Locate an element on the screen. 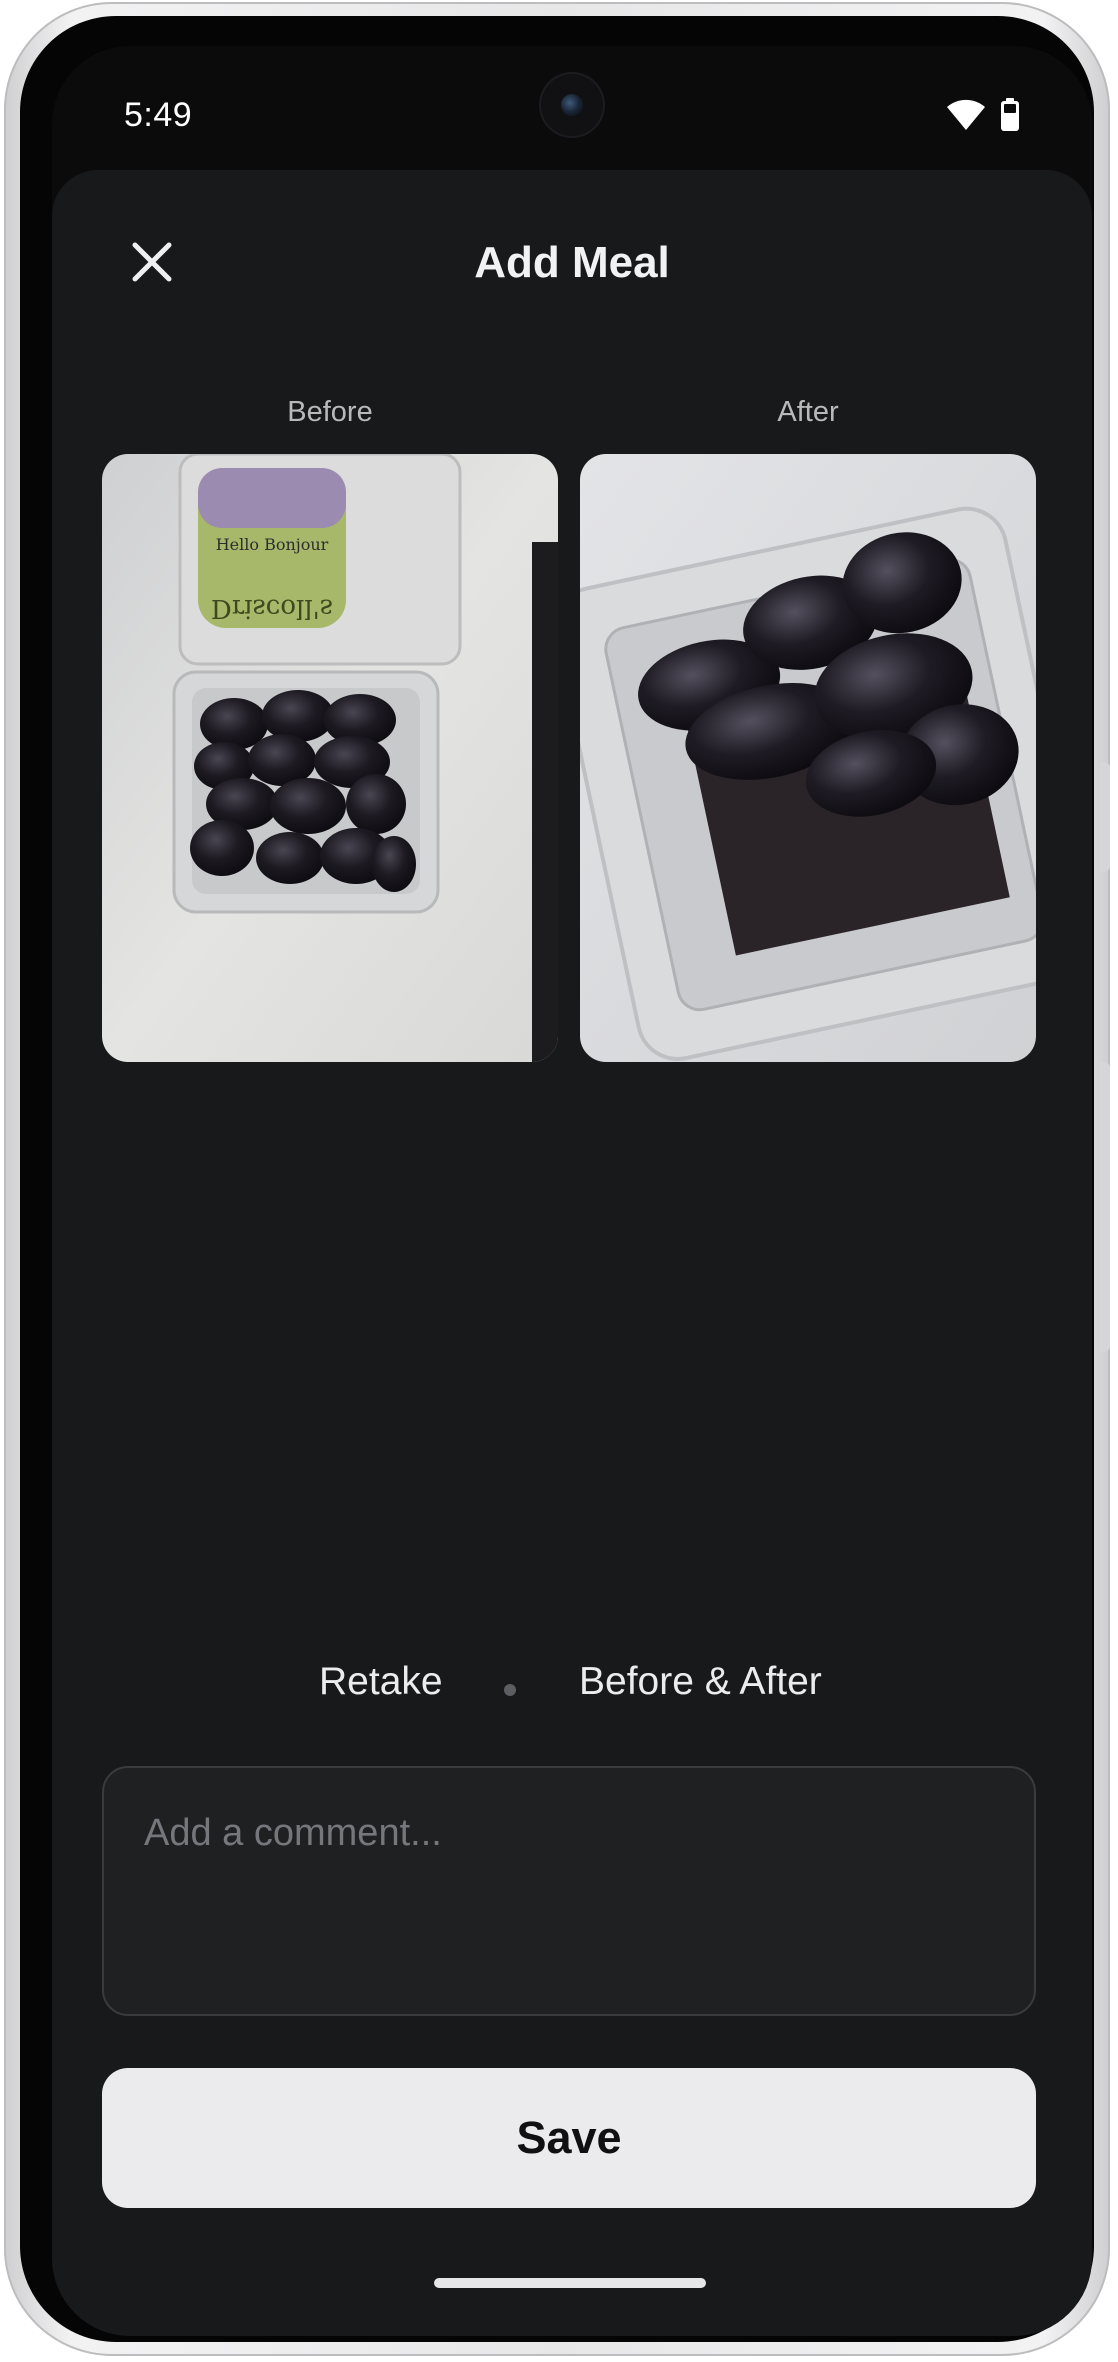 This screenshot has height=2362, width=1118. status-icons is located at coordinates (983, 117).